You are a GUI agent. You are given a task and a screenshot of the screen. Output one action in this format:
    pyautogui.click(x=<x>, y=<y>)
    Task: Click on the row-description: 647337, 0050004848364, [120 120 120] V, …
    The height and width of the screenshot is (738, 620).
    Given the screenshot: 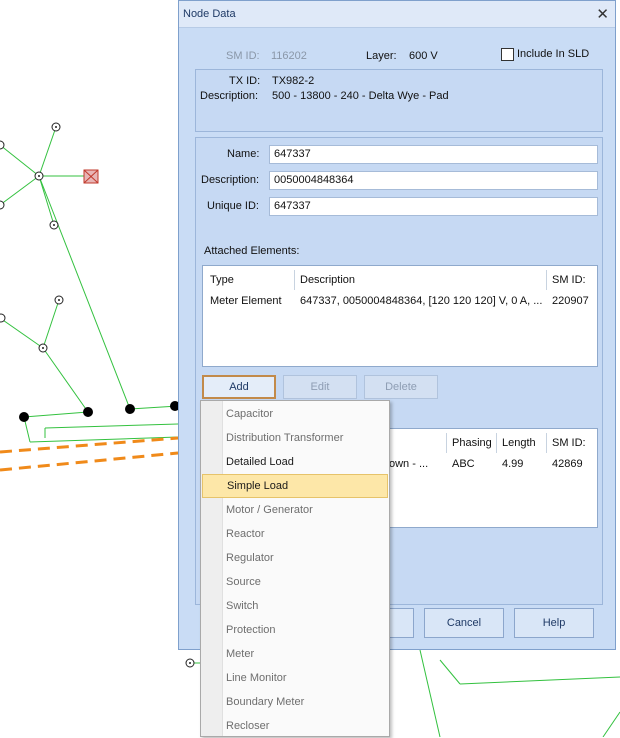 What is the action you would take?
    pyautogui.click(x=421, y=301)
    